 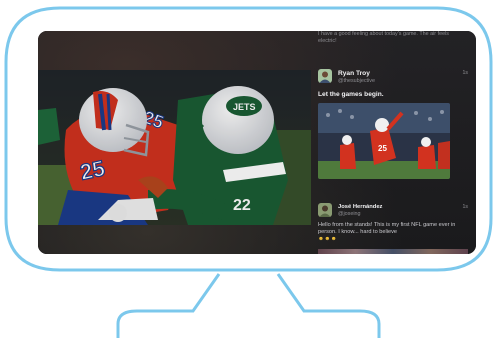 I want to click on tweet-author-name: Ryan Troy, so click(x=354, y=73).